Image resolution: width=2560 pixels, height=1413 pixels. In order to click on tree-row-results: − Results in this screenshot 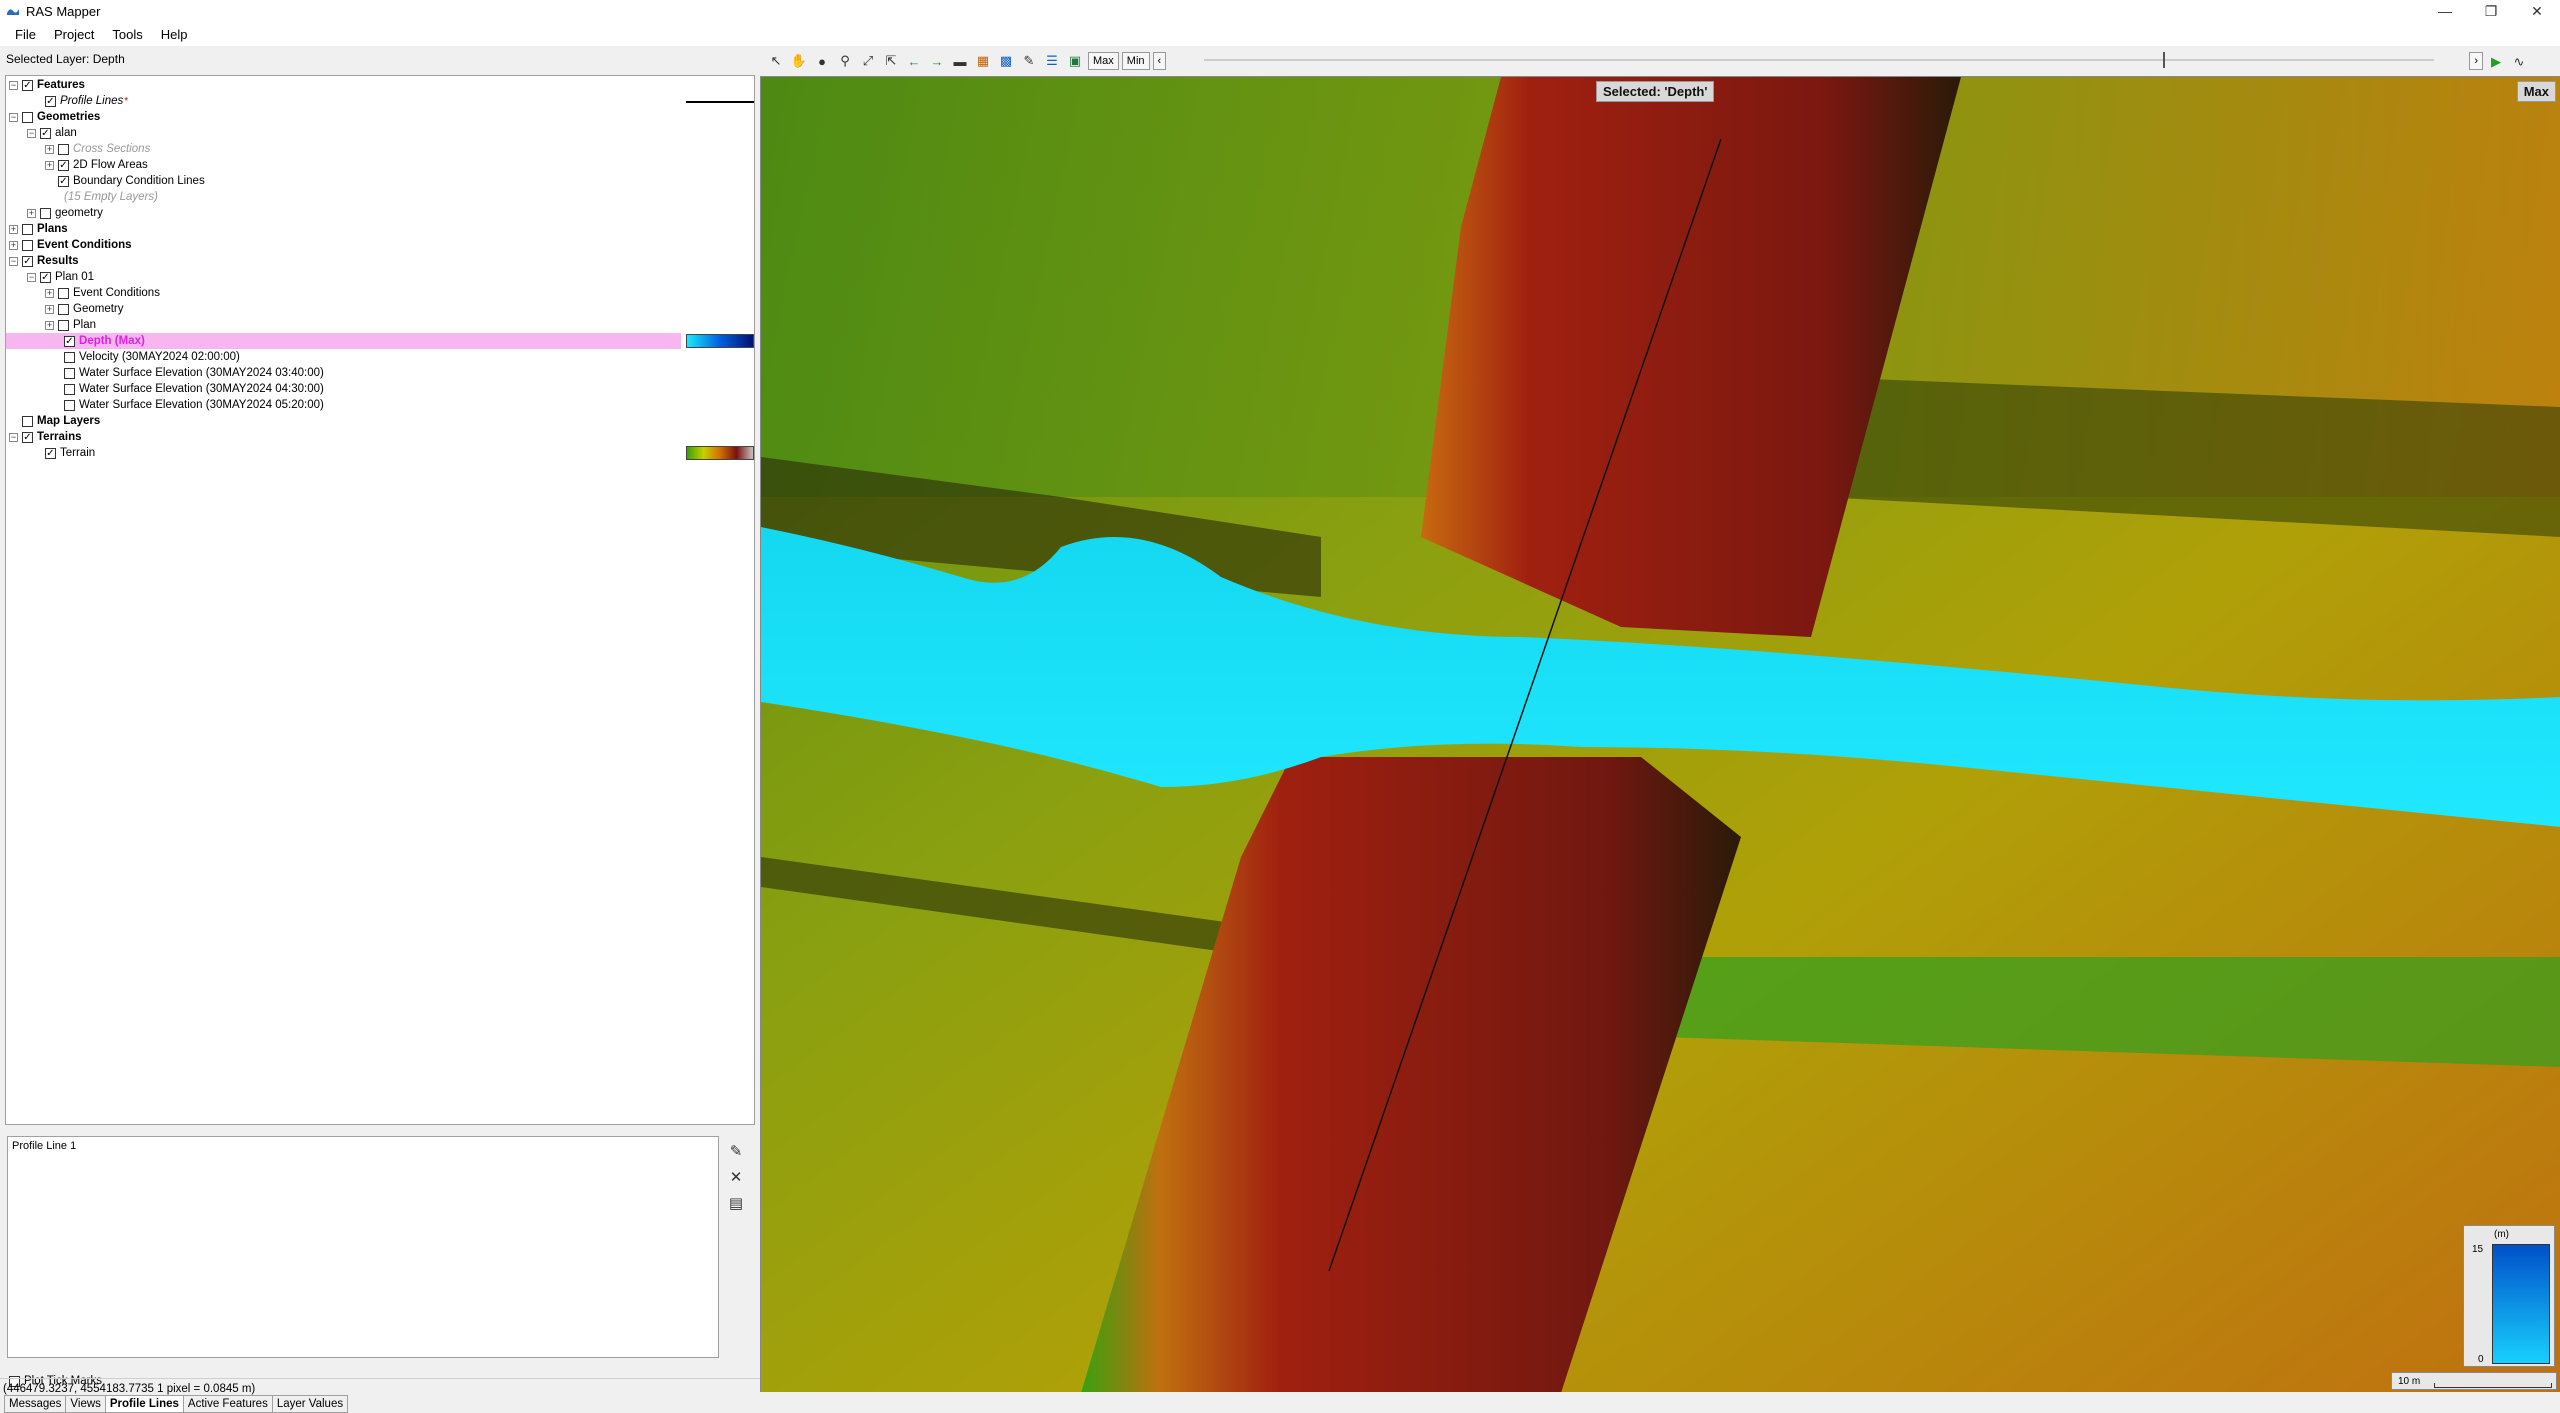, I will do `click(44, 261)`.